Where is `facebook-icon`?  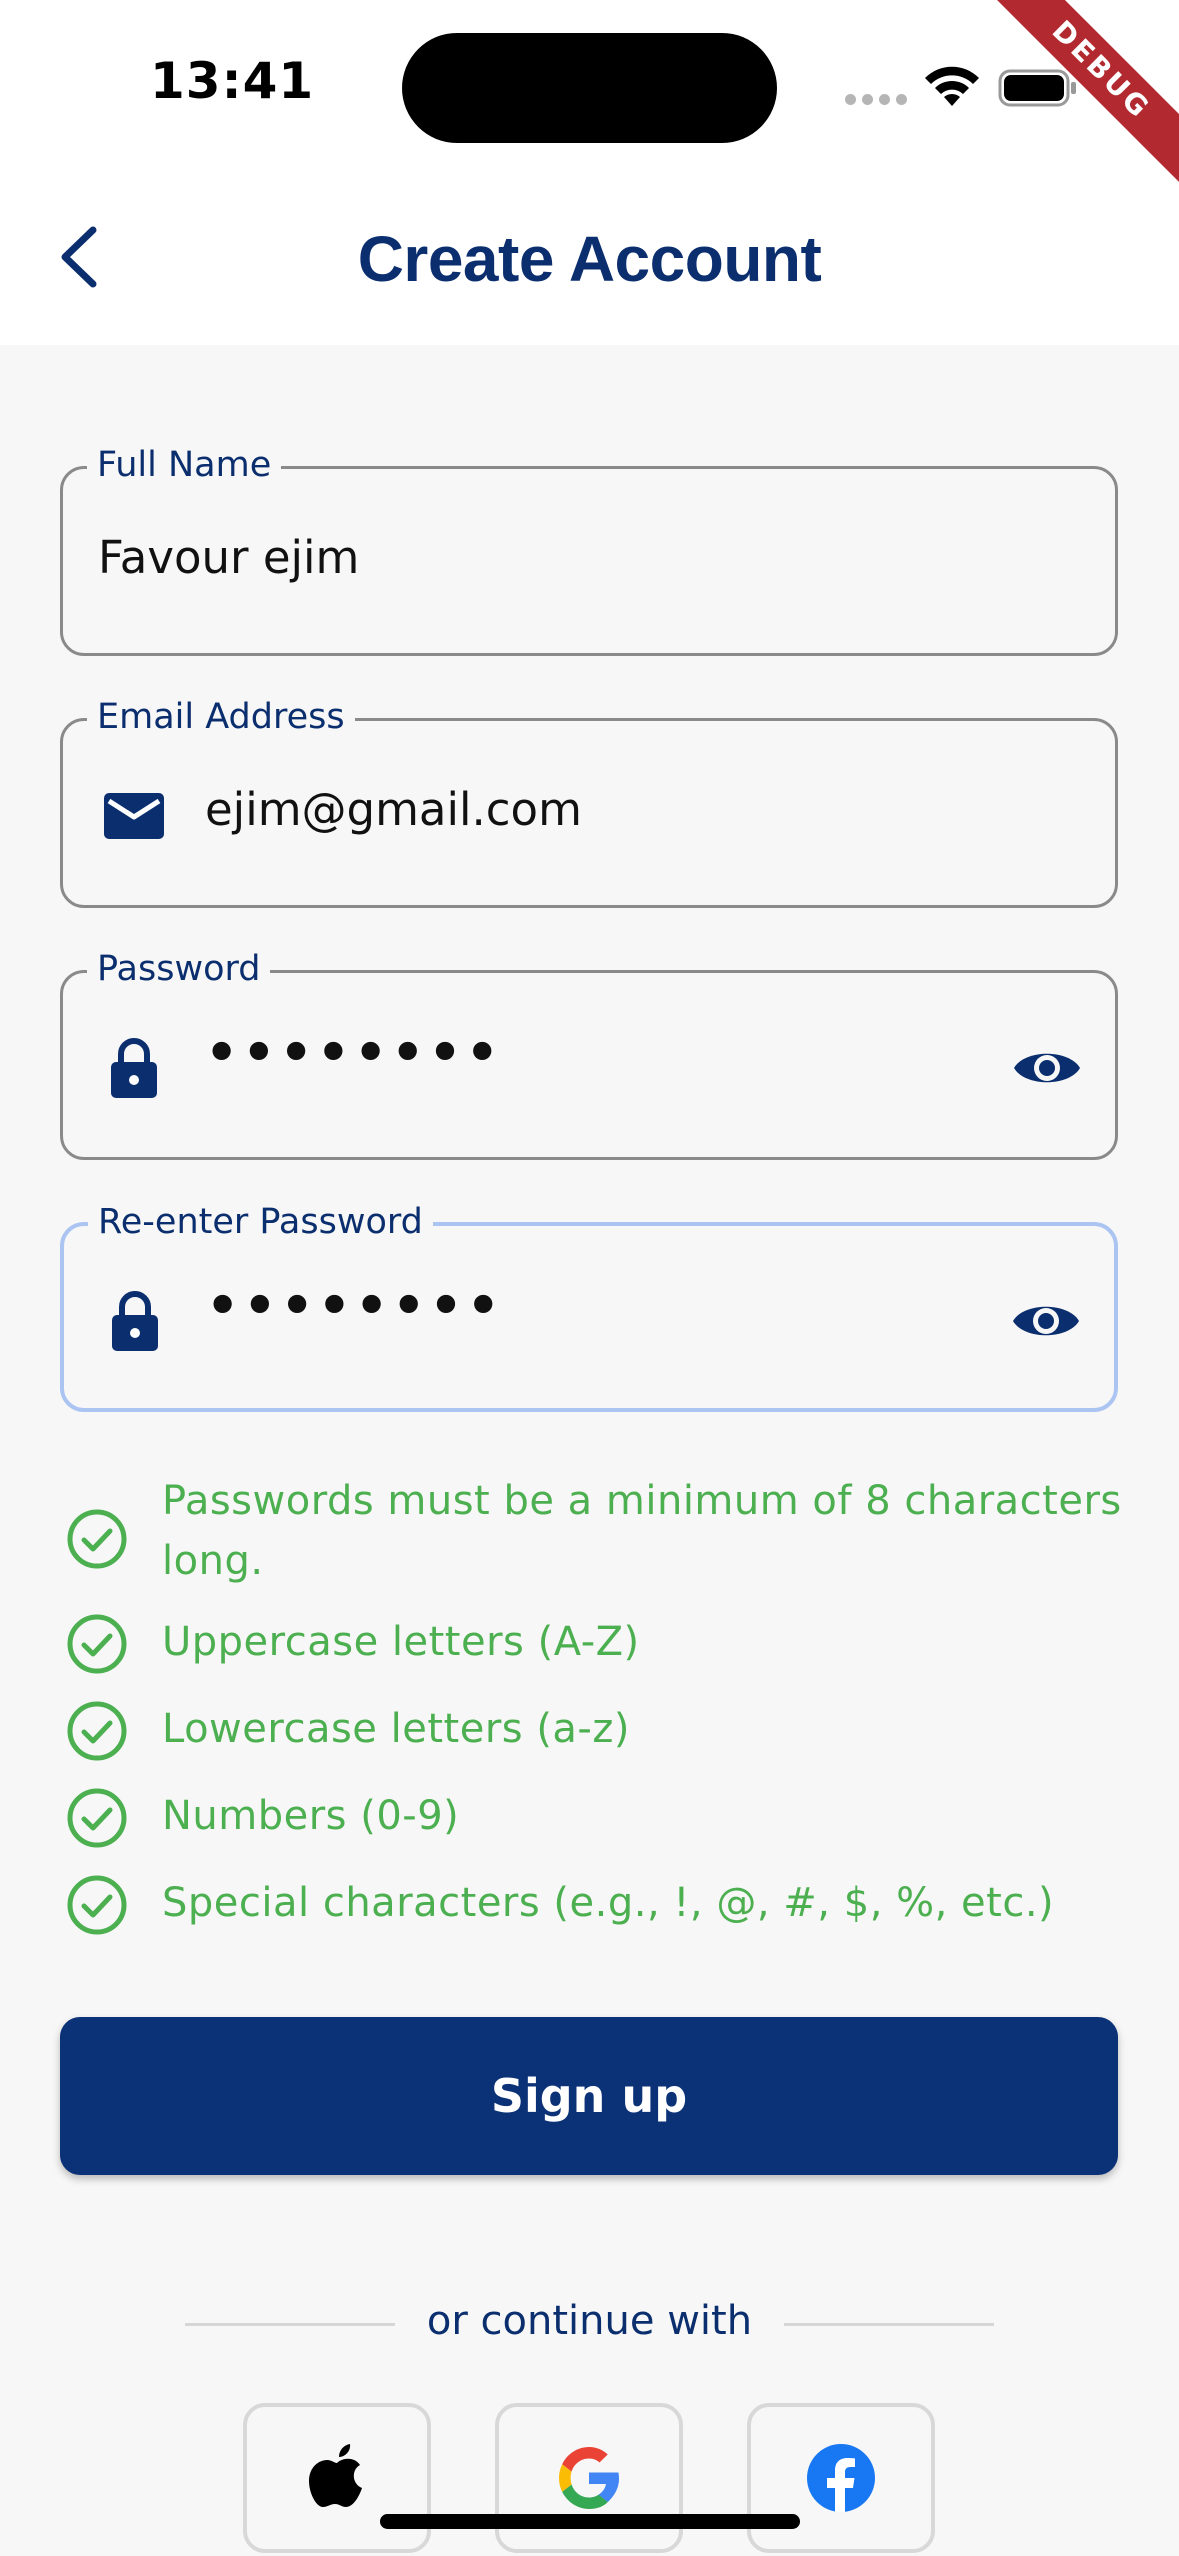
facebook-icon is located at coordinates (841, 2478).